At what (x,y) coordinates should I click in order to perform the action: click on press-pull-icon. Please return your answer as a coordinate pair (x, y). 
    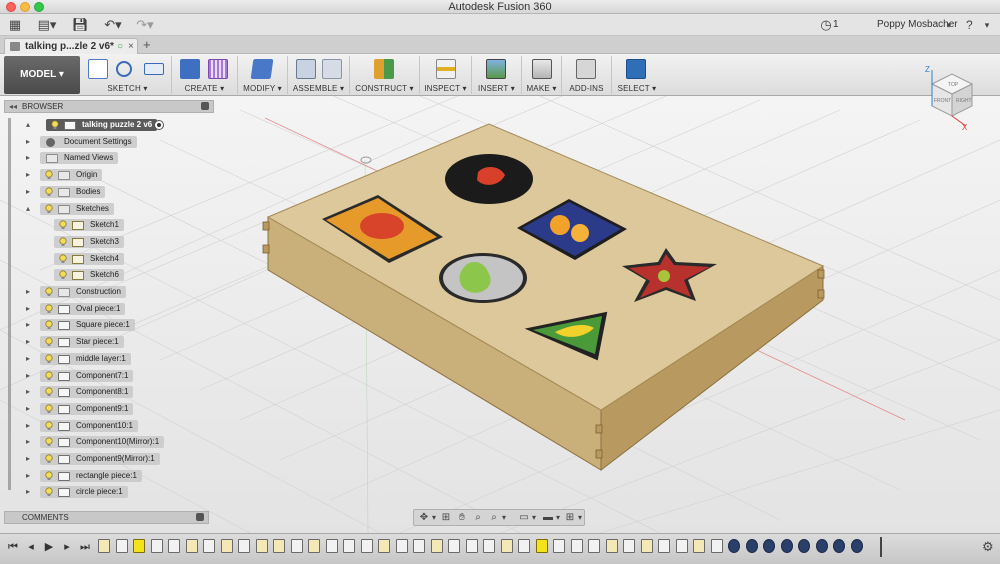
    Looking at the image, I should click on (262, 69).